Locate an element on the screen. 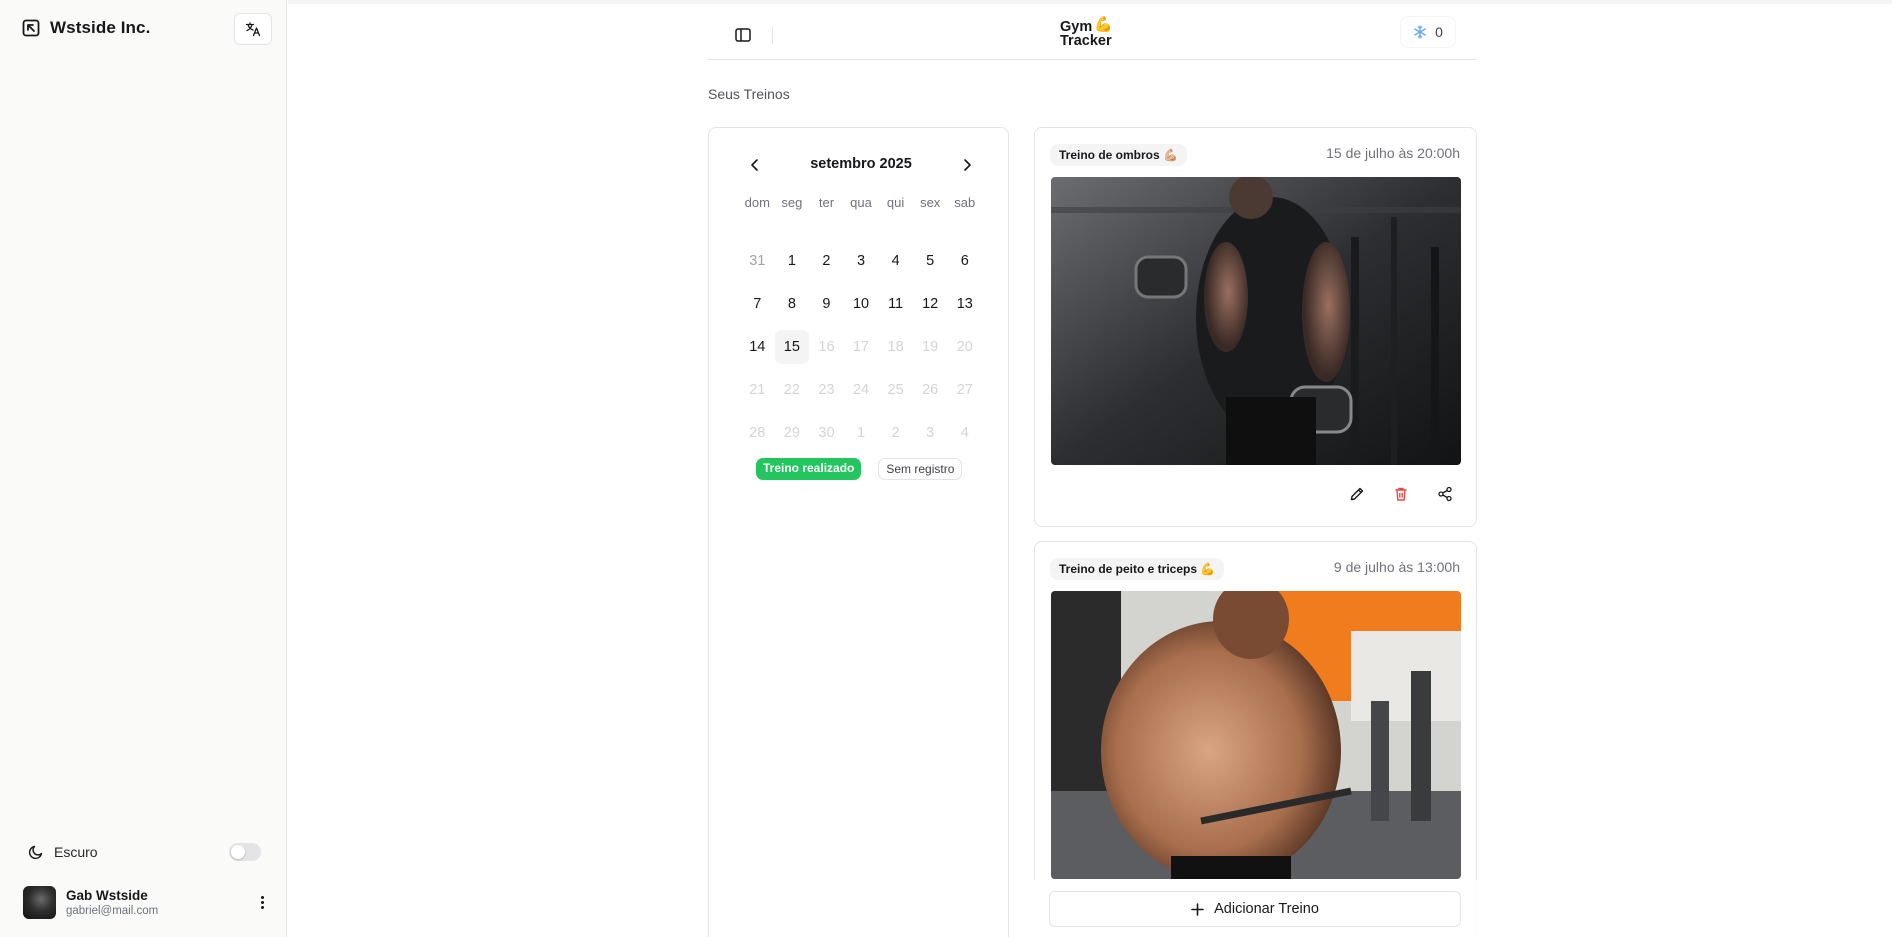 The width and height of the screenshot is (1892, 937). app-logo: Gym Tracker 💪 is located at coordinates (1086, 32).